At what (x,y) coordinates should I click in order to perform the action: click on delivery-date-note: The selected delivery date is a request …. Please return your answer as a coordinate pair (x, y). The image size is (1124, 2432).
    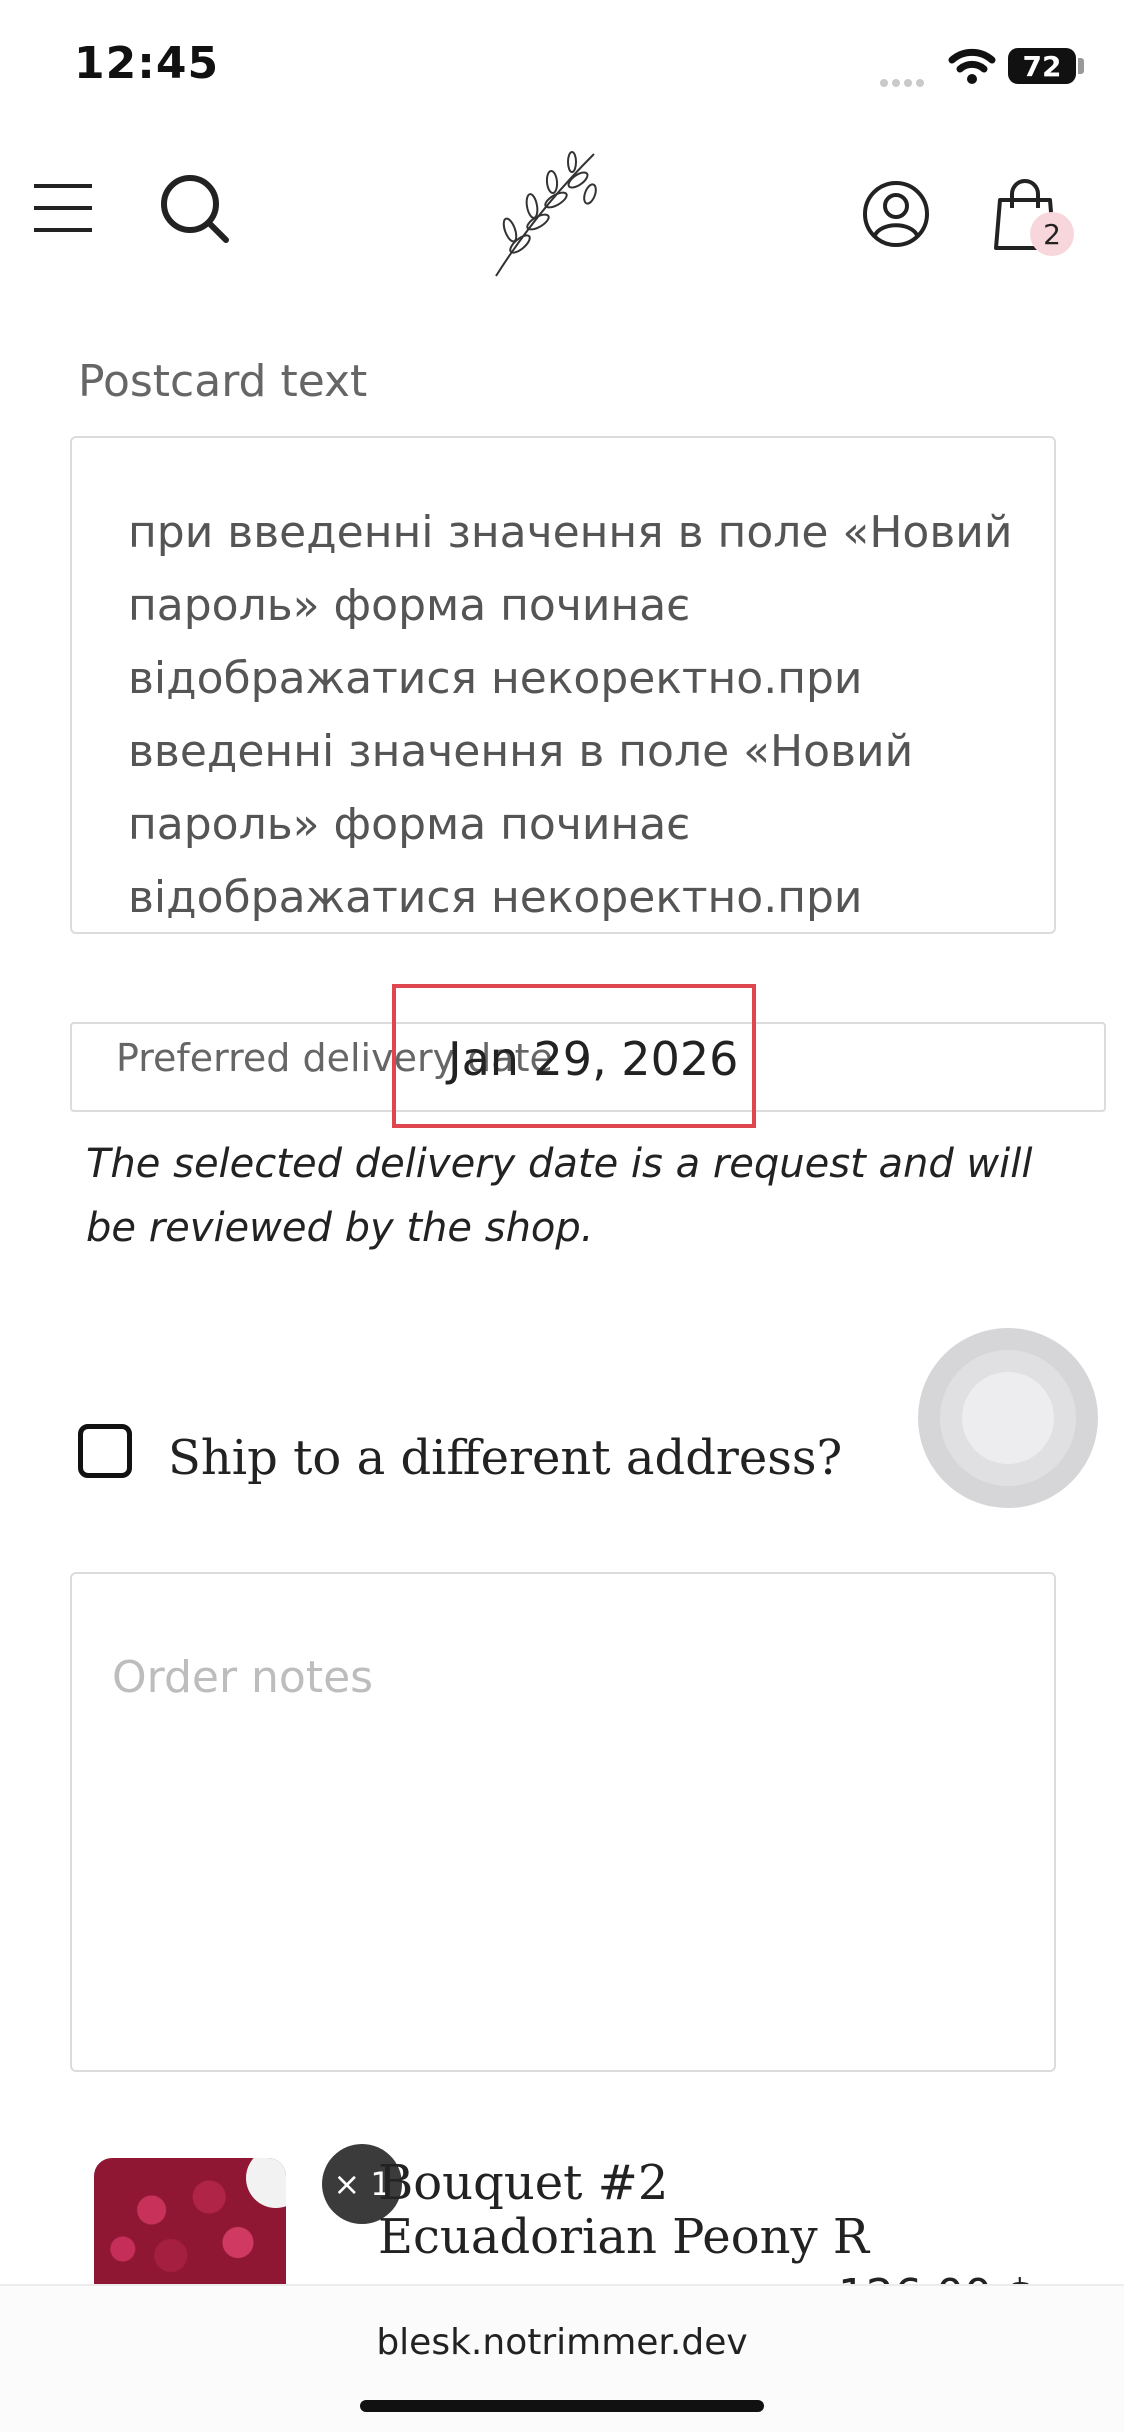
    Looking at the image, I should click on (559, 1196).